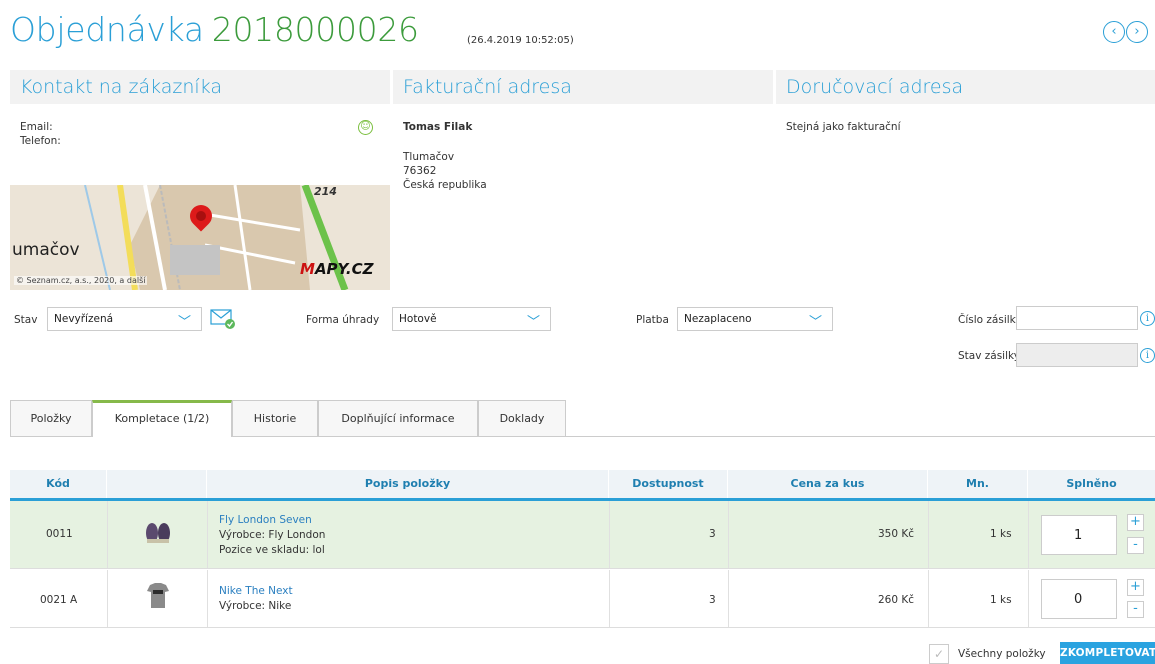  I want to click on item-price: 260 Kč, so click(896, 600).